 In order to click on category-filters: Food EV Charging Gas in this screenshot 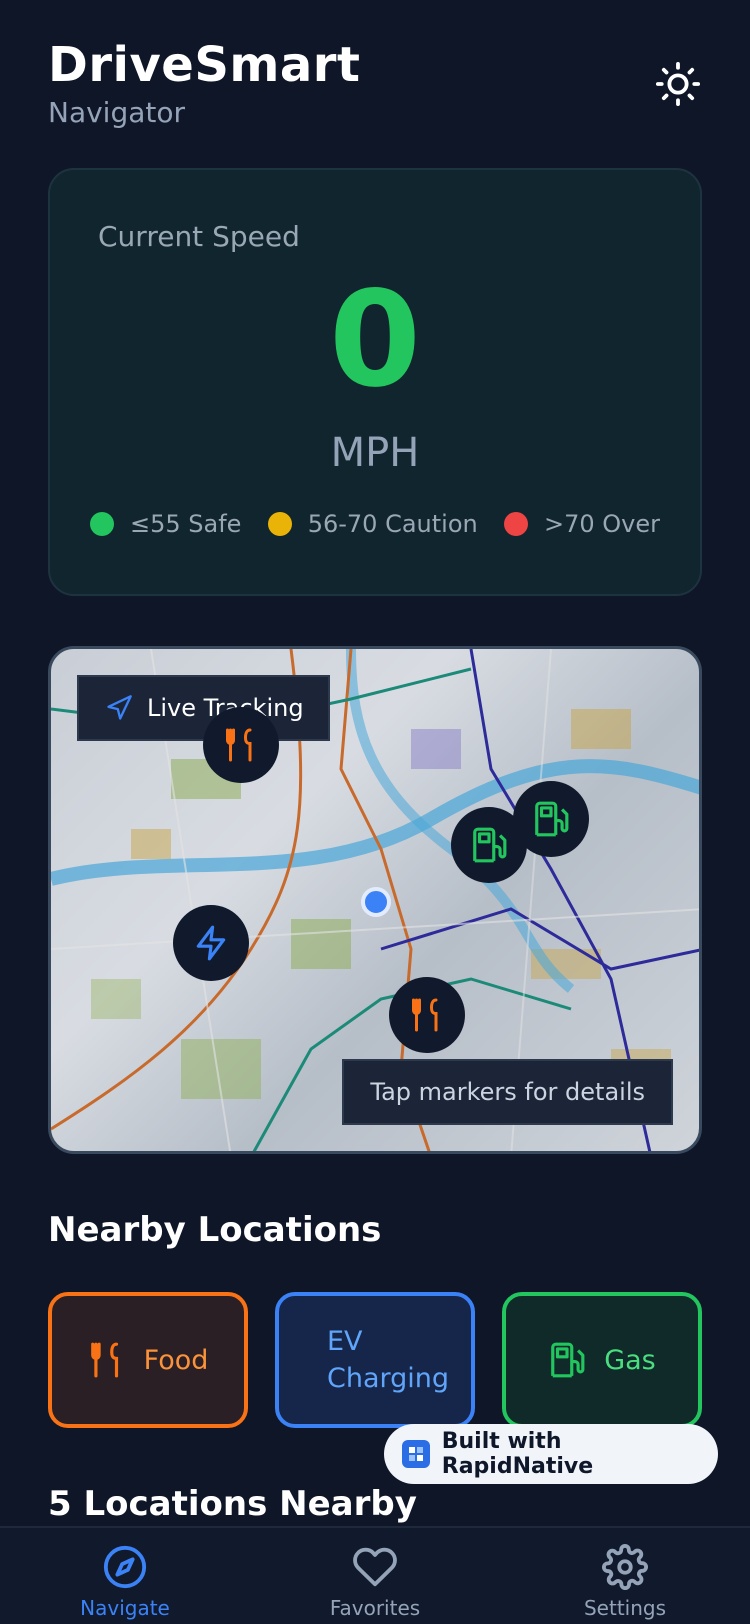, I will do `click(375, 1360)`.